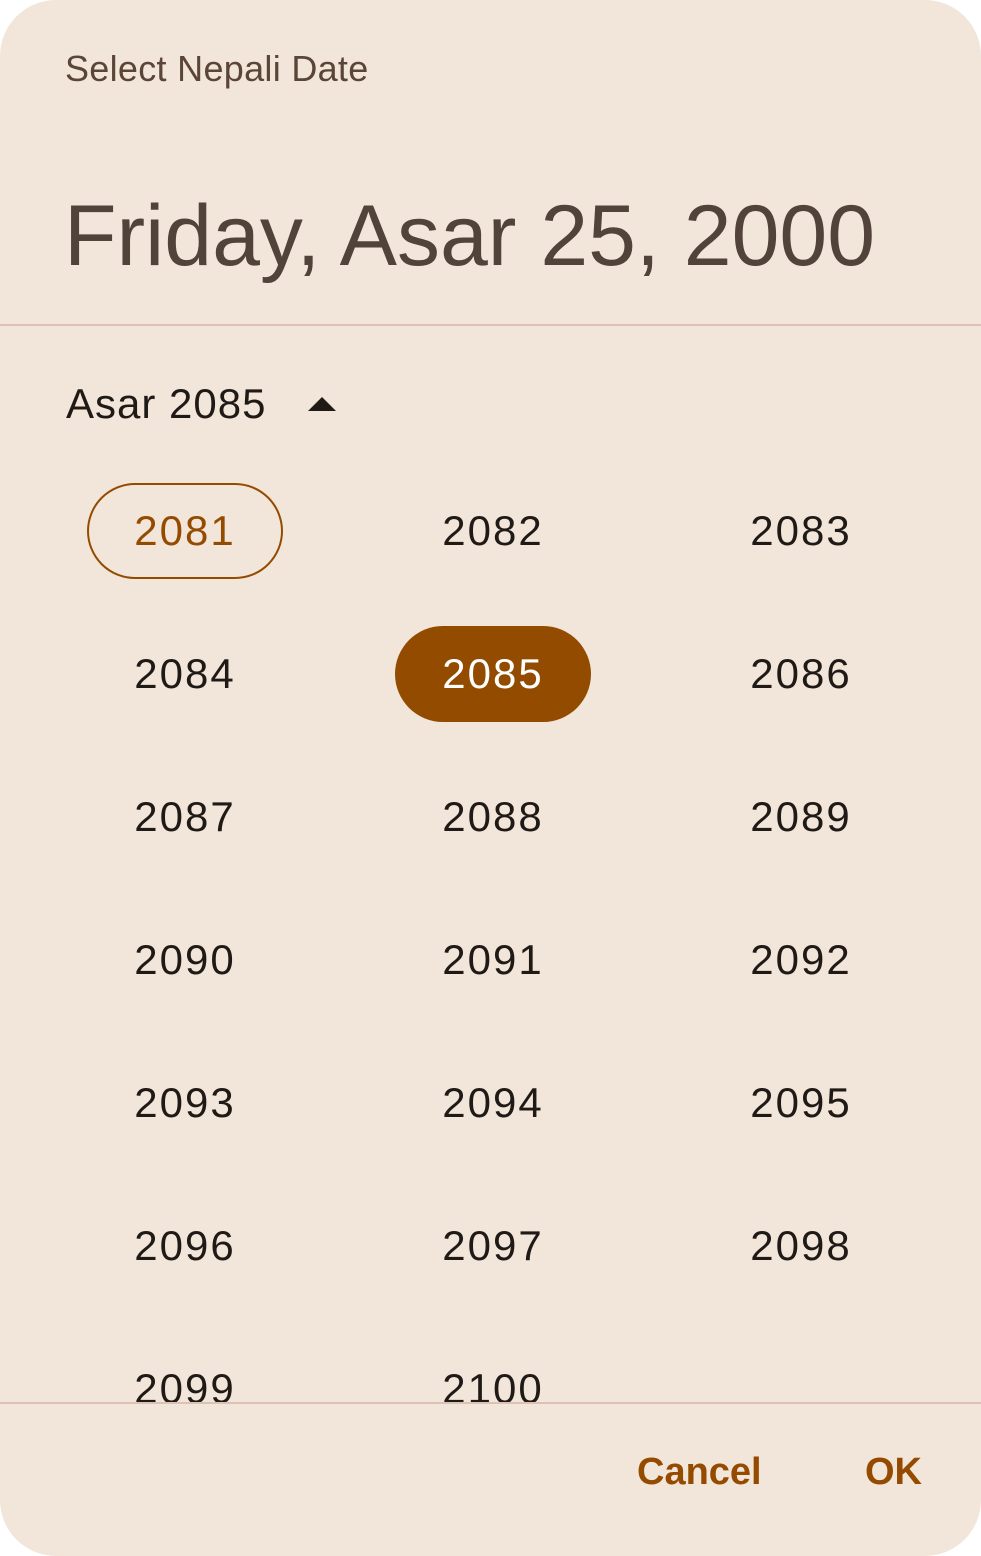 Image resolution: width=981 pixels, height=1556 pixels. What do you see at coordinates (801, 531) in the screenshot?
I see `year-option: 2083` at bounding box center [801, 531].